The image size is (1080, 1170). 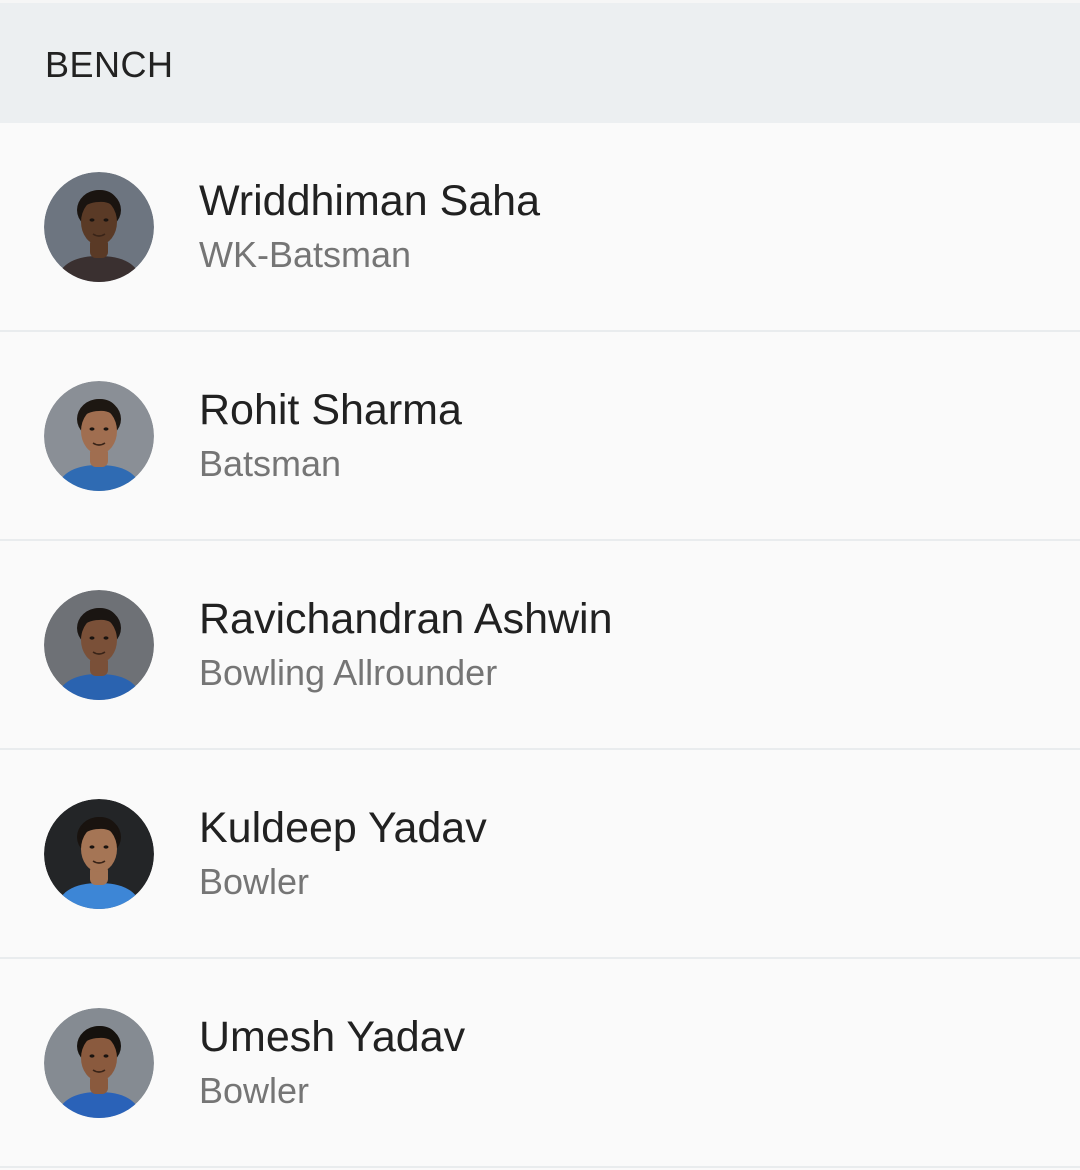 I want to click on player-name: Umesh Yadav, so click(x=332, y=1036).